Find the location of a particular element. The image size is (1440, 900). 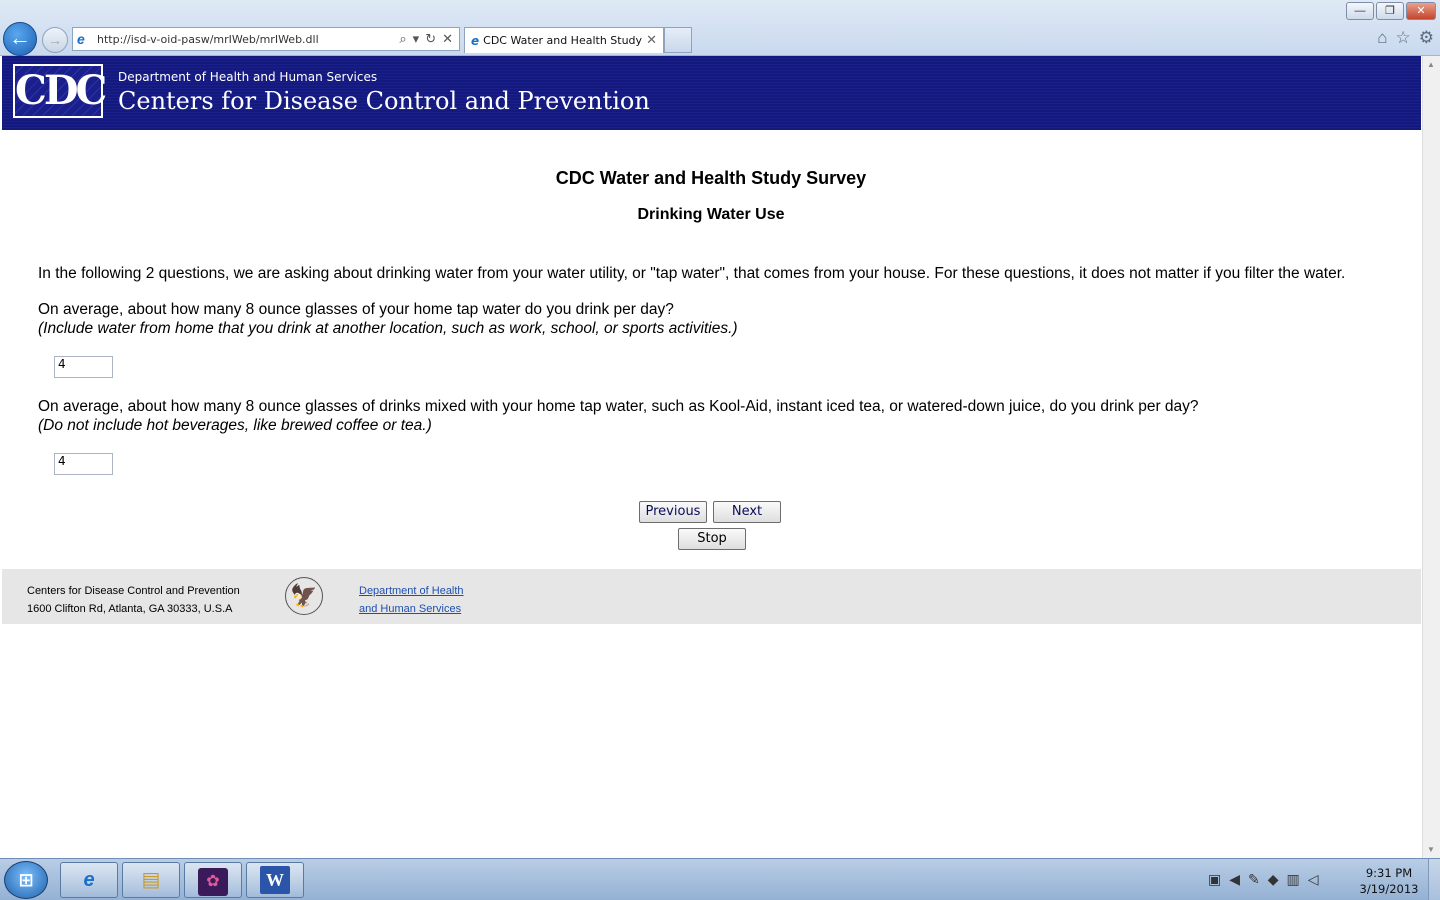

tab-active: e CDC Water and Health Study ✕ is located at coordinates (564, 40).